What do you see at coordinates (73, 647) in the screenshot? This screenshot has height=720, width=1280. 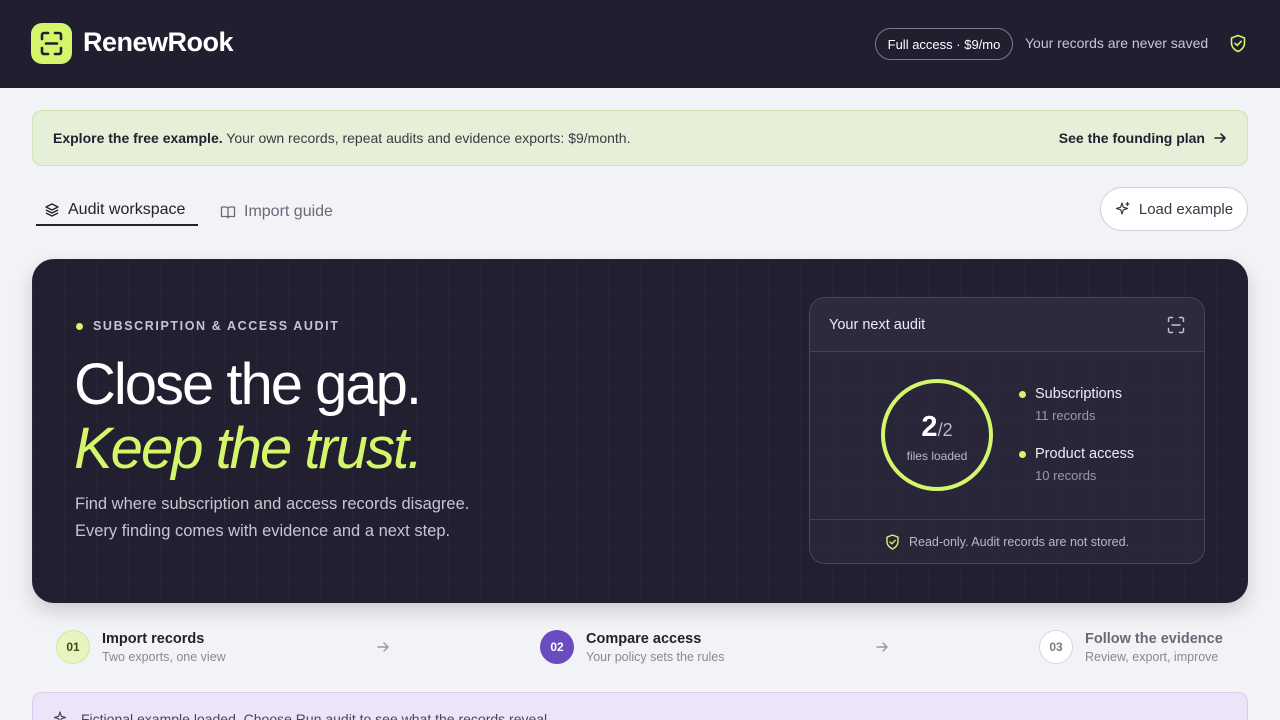 I see `step-number: 01` at bounding box center [73, 647].